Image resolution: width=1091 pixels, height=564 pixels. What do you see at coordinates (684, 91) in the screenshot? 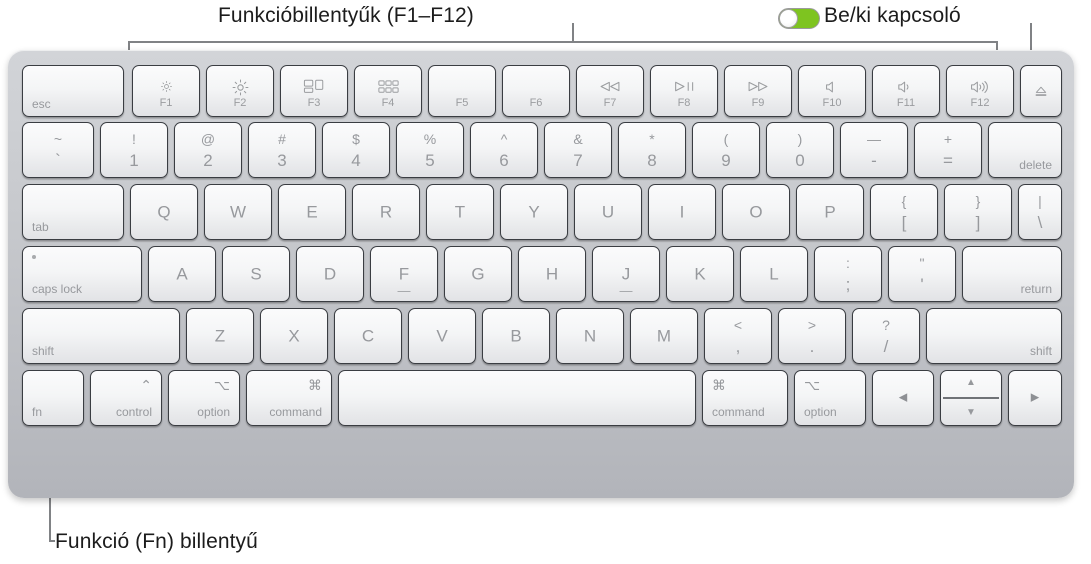
I see `key-f8: F8` at bounding box center [684, 91].